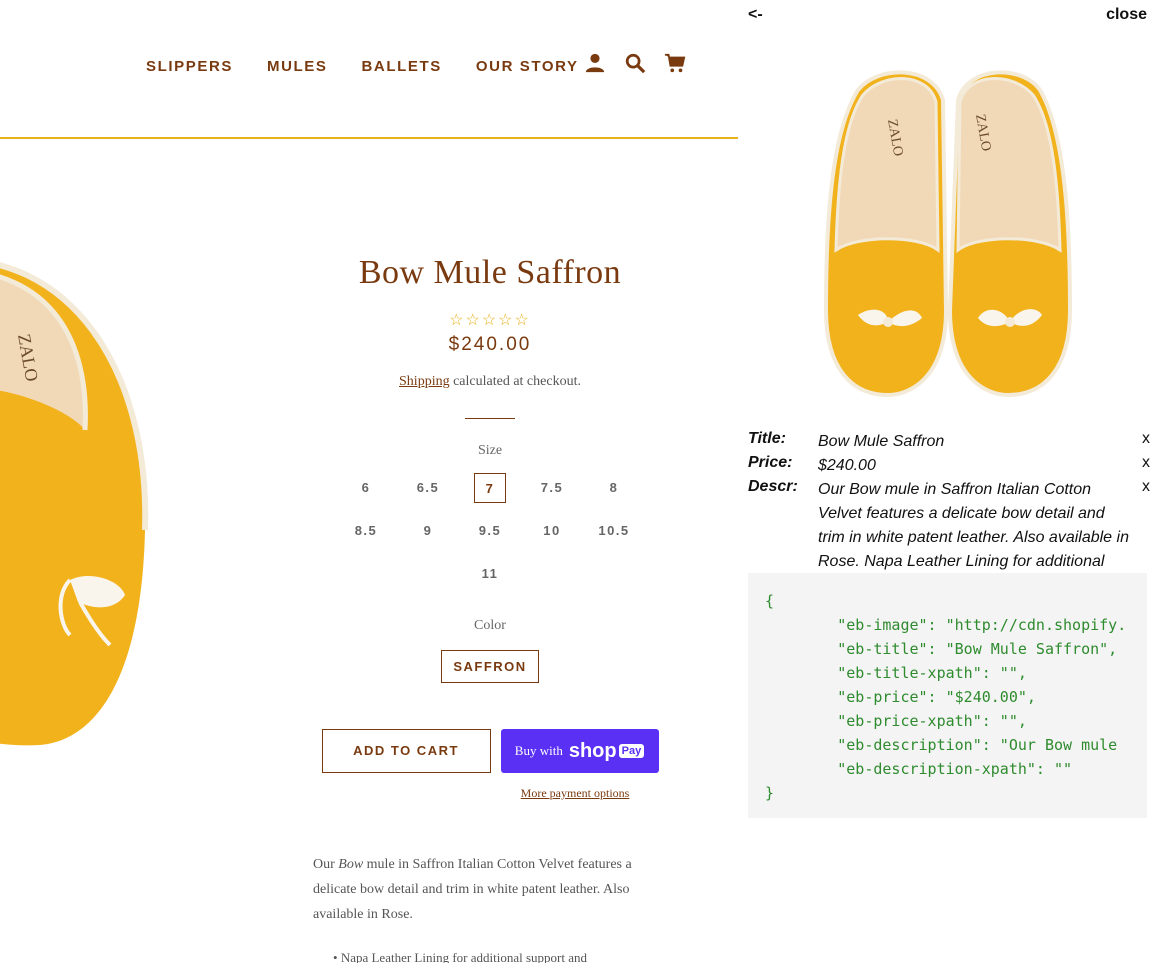 This screenshot has height=963, width=1157. What do you see at coordinates (490, 450) in the screenshot?
I see `size-label: Size` at bounding box center [490, 450].